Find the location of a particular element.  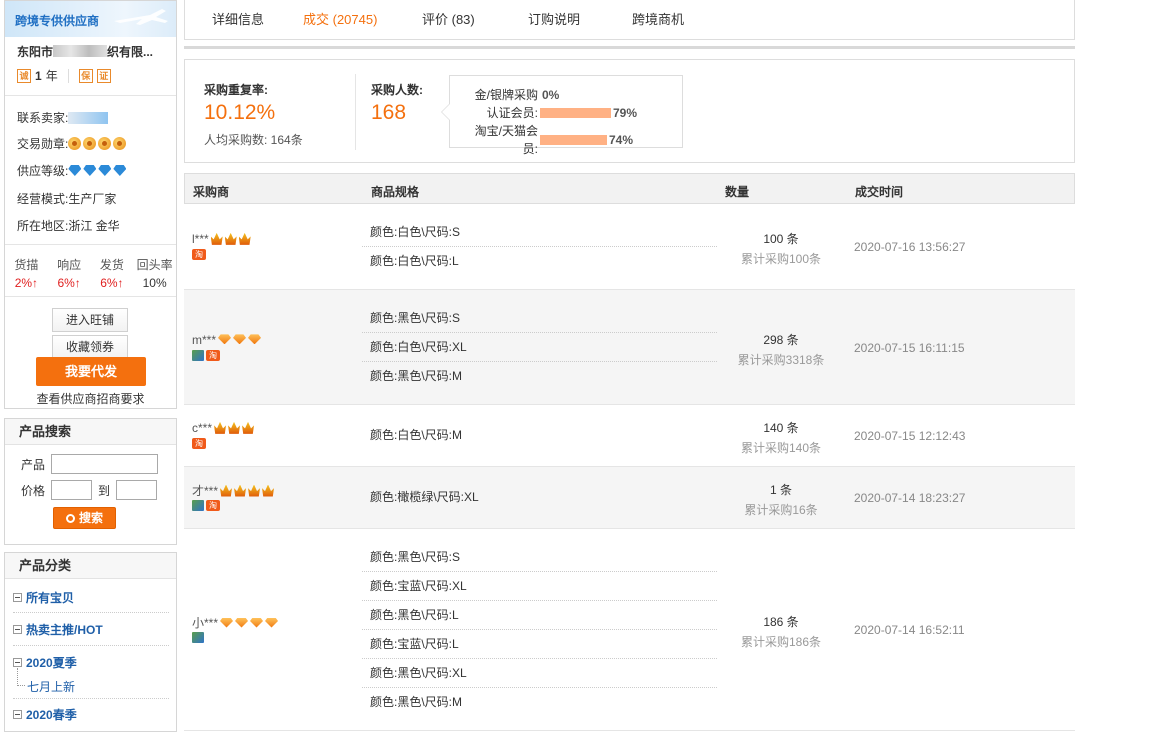

breakdown-row: 金/银牌采购 0% is located at coordinates (516, 94).